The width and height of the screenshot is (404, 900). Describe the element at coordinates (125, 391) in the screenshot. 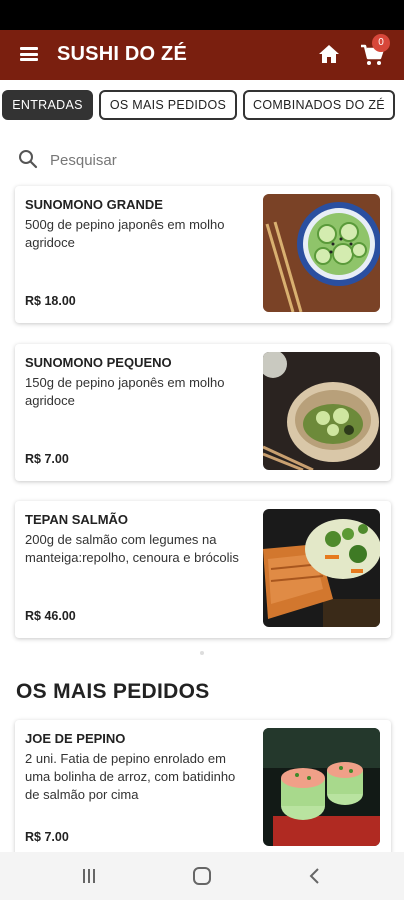

I see `product-description: 150g de pepino japonês em molho agridoce` at that location.